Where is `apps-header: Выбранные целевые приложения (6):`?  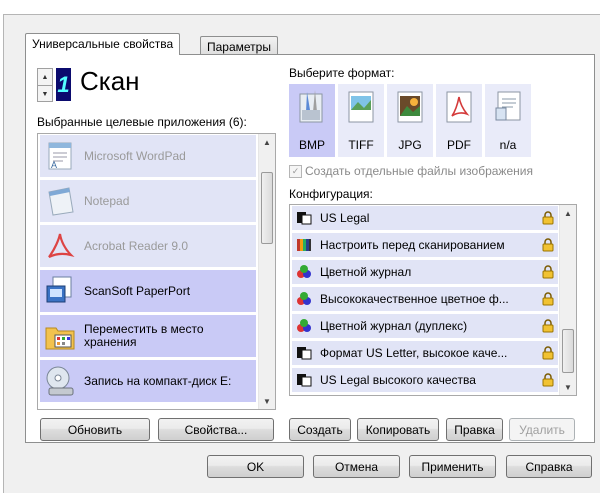
apps-header: Выбранные целевые приложения (6): is located at coordinates (142, 122).